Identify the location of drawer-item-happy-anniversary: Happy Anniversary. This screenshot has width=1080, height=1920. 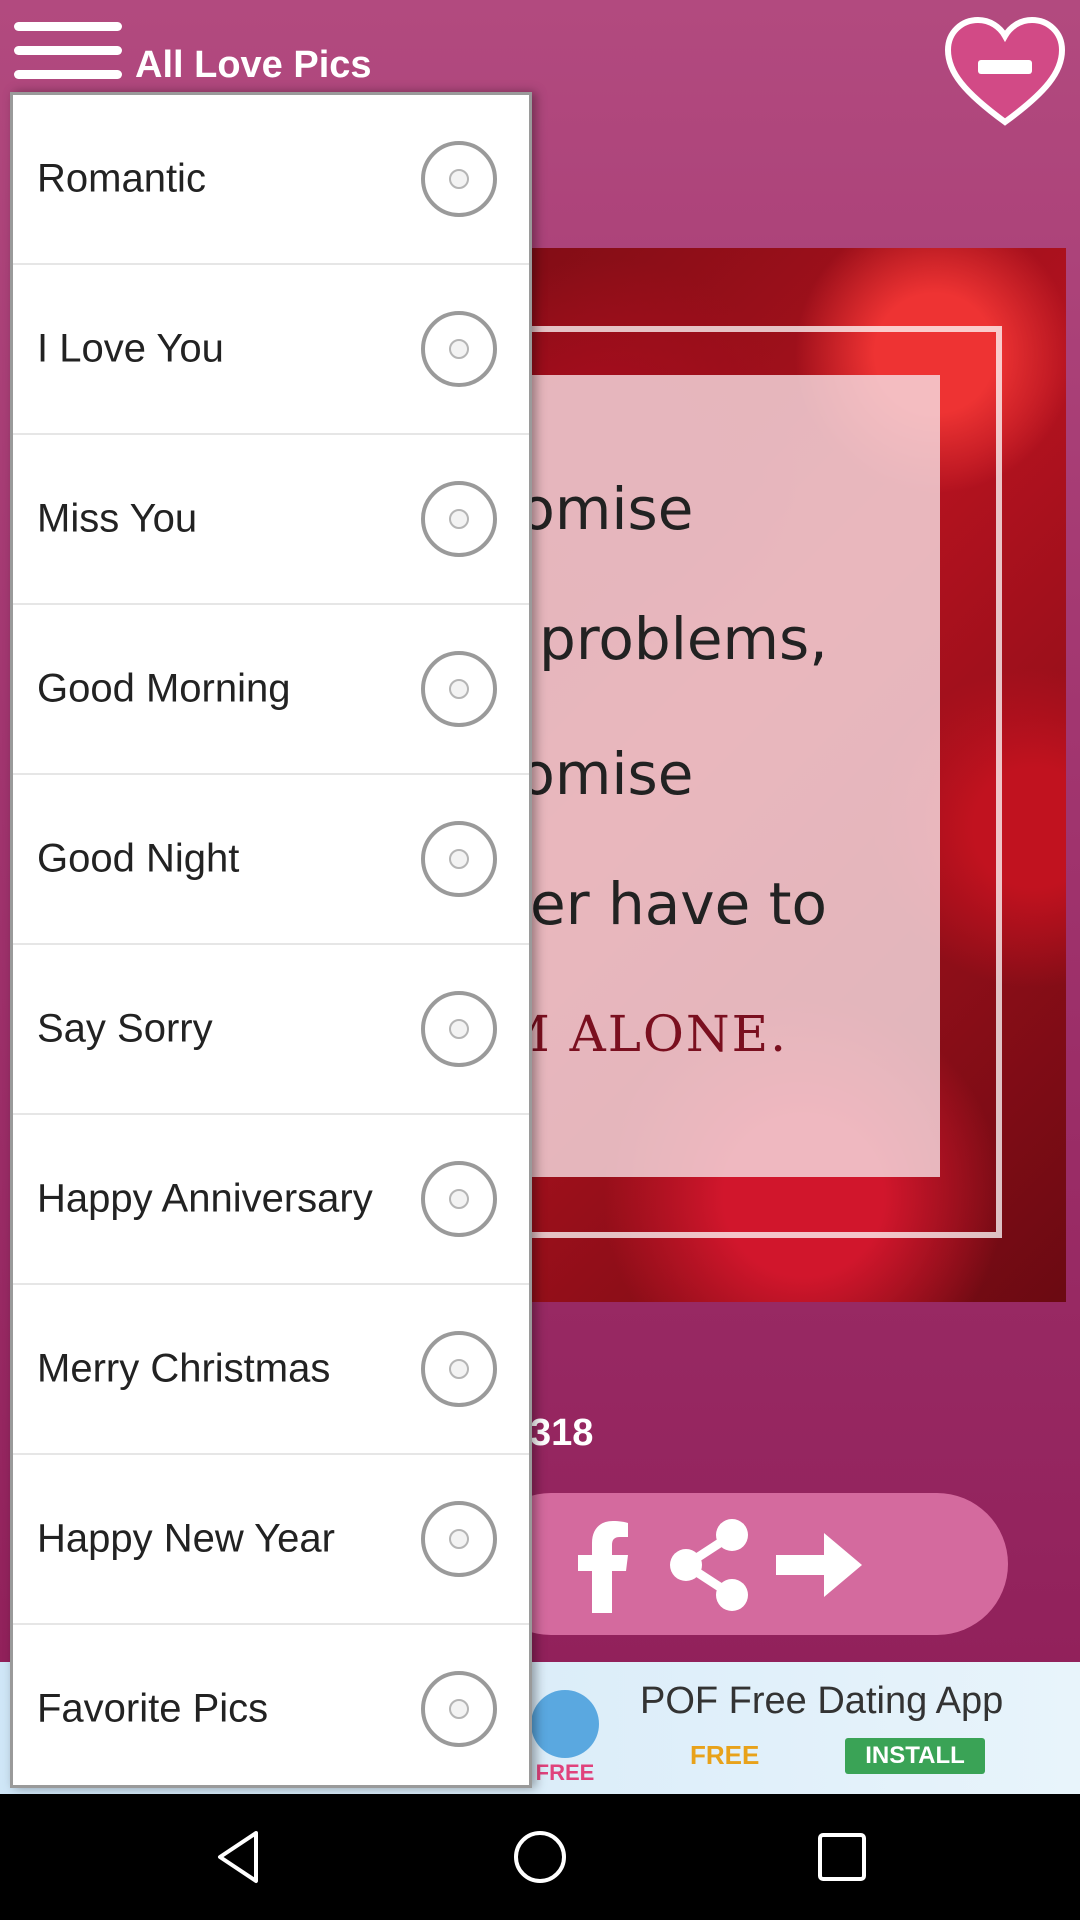
(271, 1200).